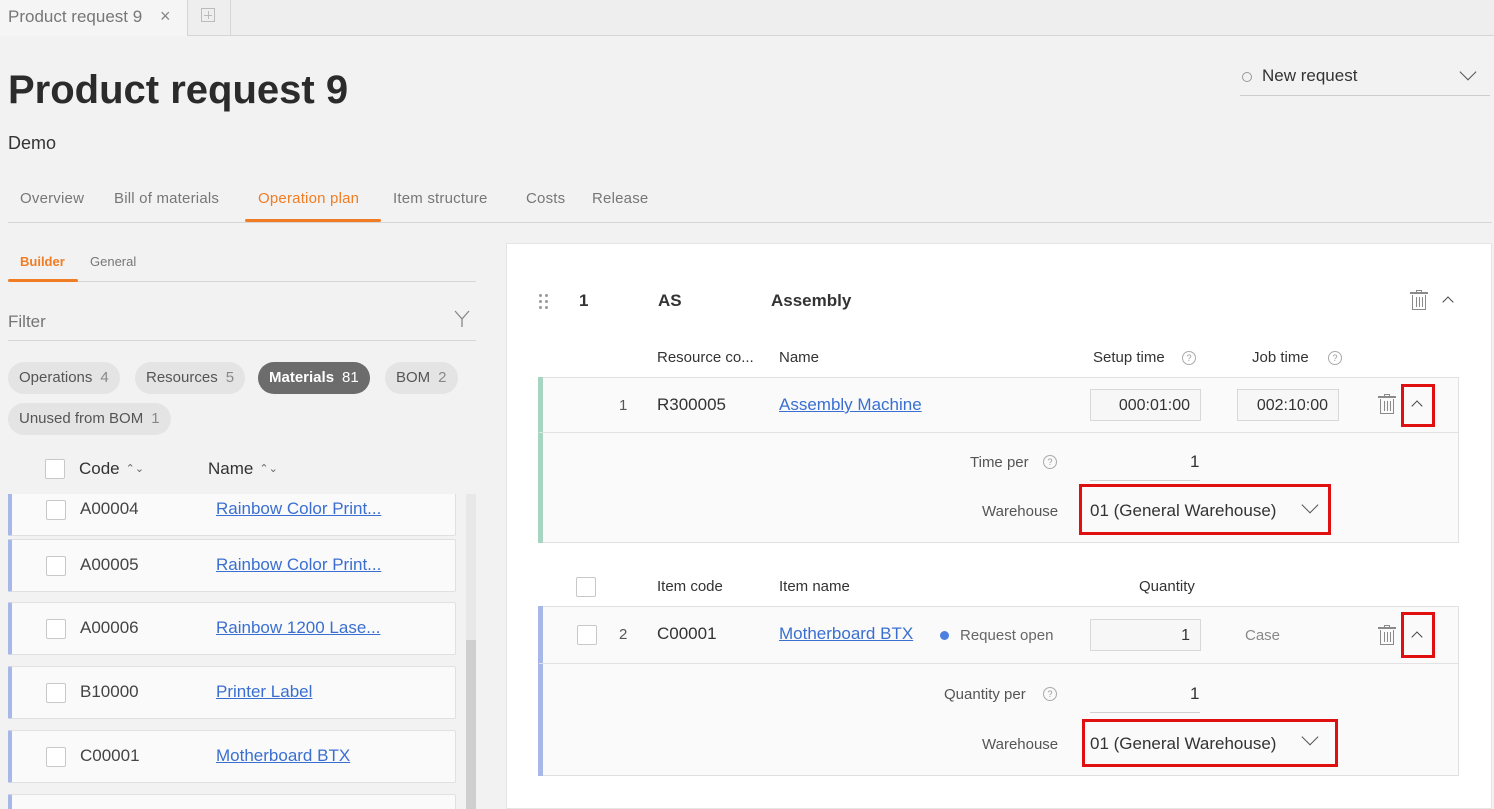  What do you see at coordinates (1280, 357) in the screenshot?
I see `header-job-time: Job time` at bounding box center [1280, 357].